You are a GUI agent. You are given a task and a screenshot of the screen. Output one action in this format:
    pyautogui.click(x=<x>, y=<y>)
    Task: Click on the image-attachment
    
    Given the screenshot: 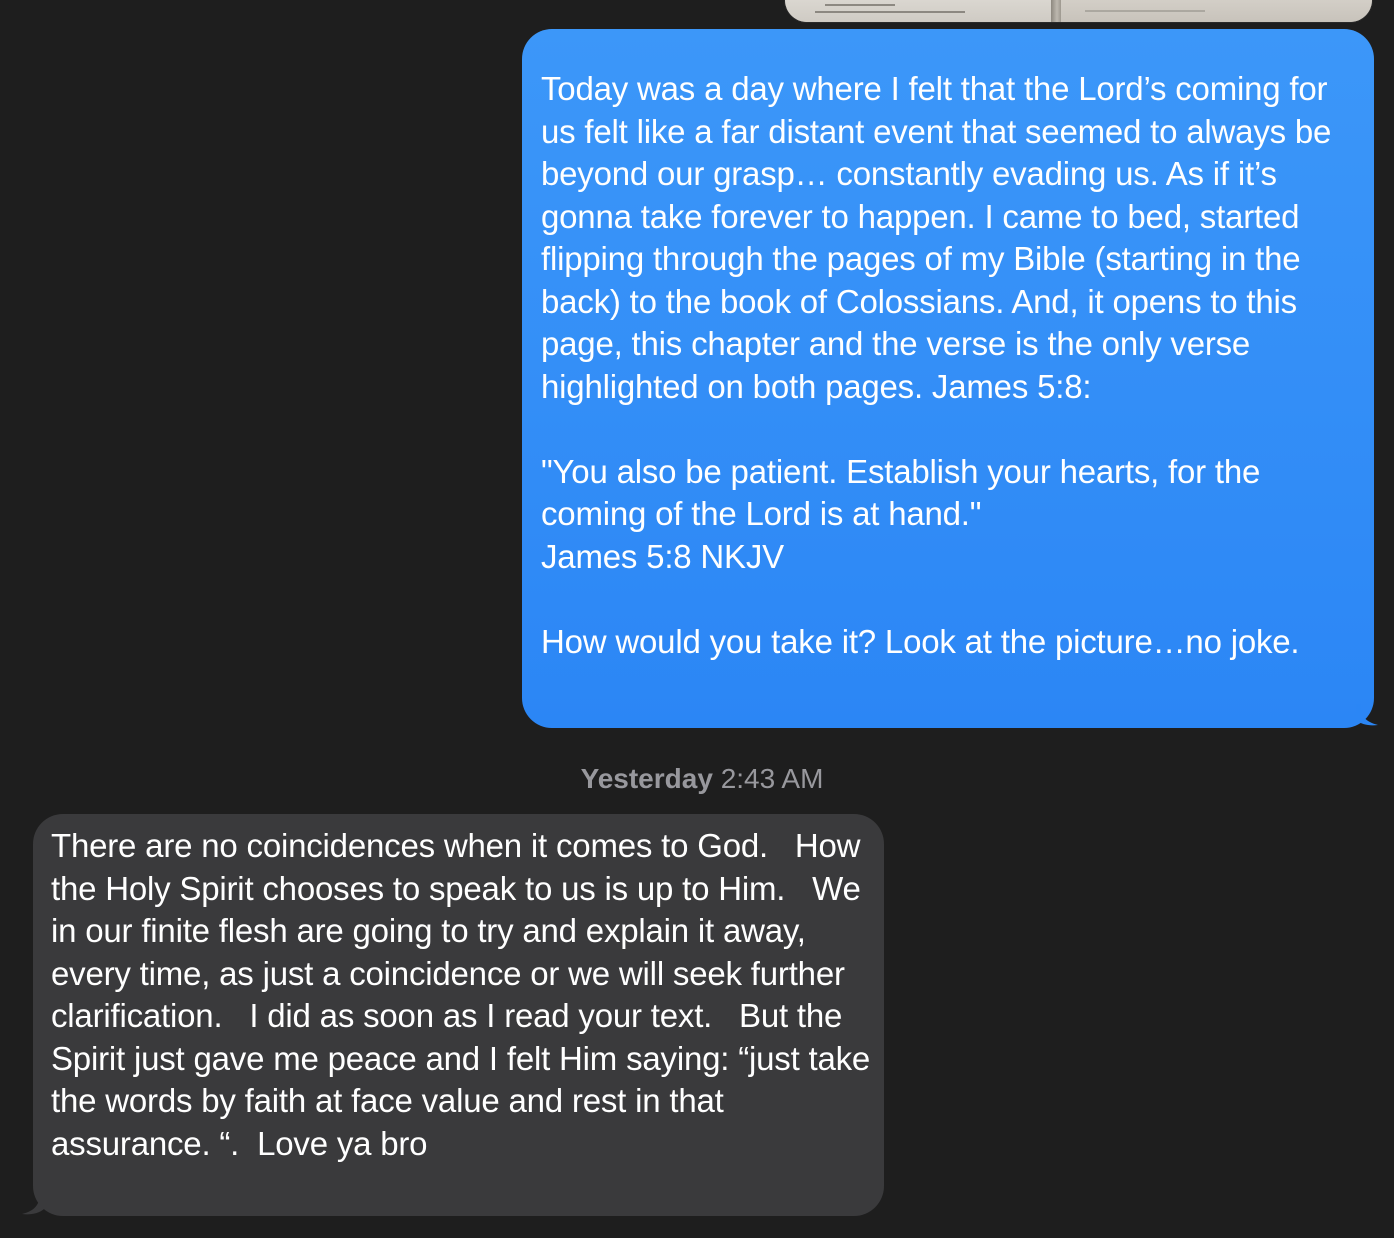 What is the action you would take?
    pyautogui.click(x=1078, y=11)
    